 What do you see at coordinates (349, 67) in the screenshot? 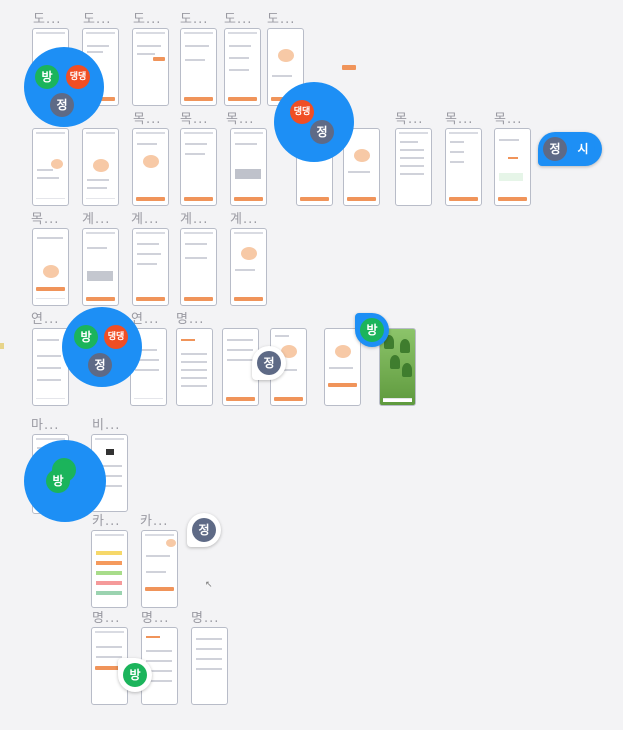
I see `orange-tag` at bounding box center [349, 67].